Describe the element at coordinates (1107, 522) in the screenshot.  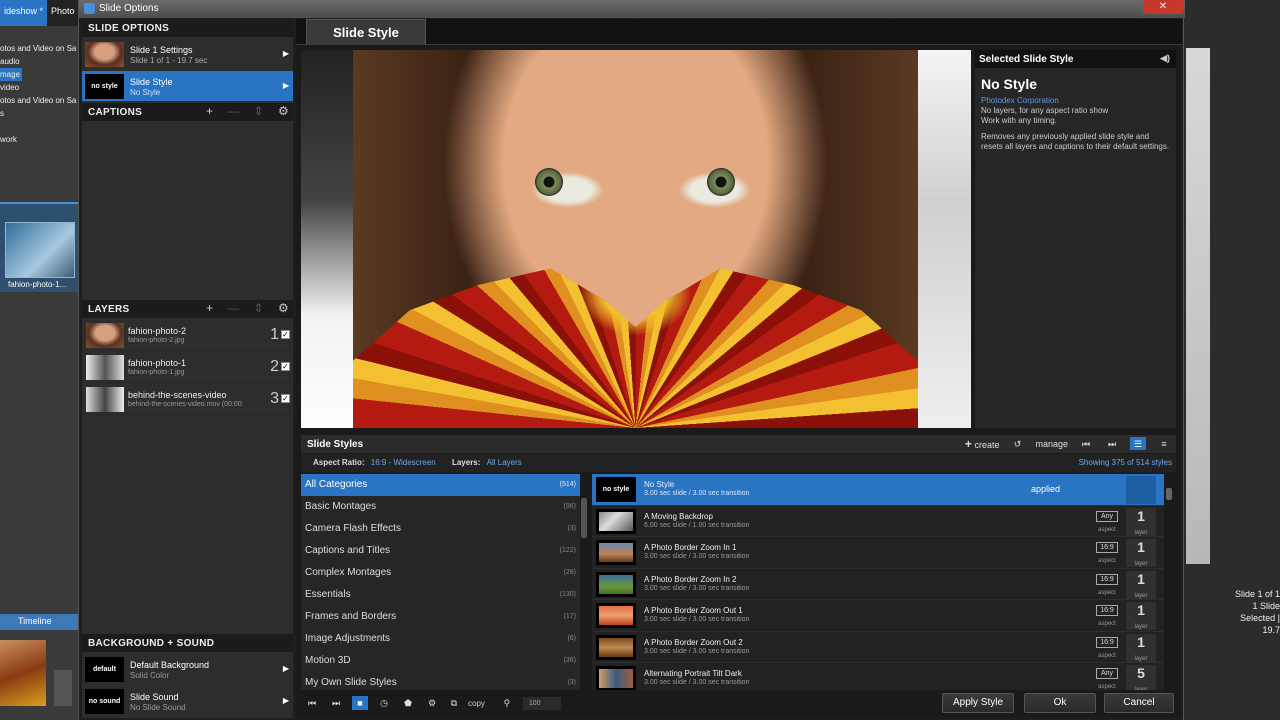
I see `aspect-badge: Any aspect` at that location.